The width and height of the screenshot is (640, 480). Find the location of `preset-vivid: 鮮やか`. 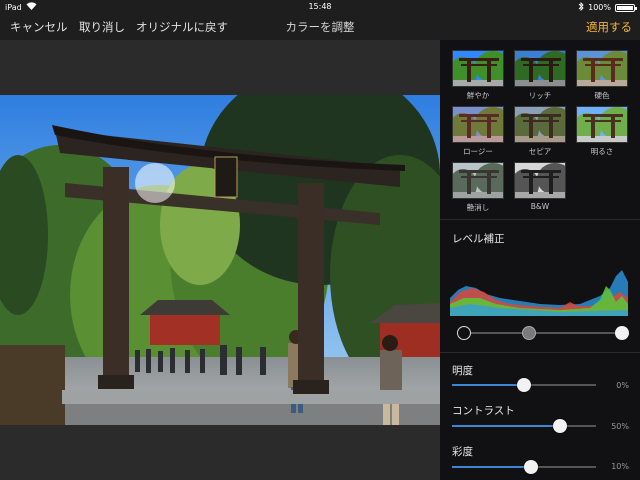

preset-vivid: 鮮やか is located at coordinates (478, 75).